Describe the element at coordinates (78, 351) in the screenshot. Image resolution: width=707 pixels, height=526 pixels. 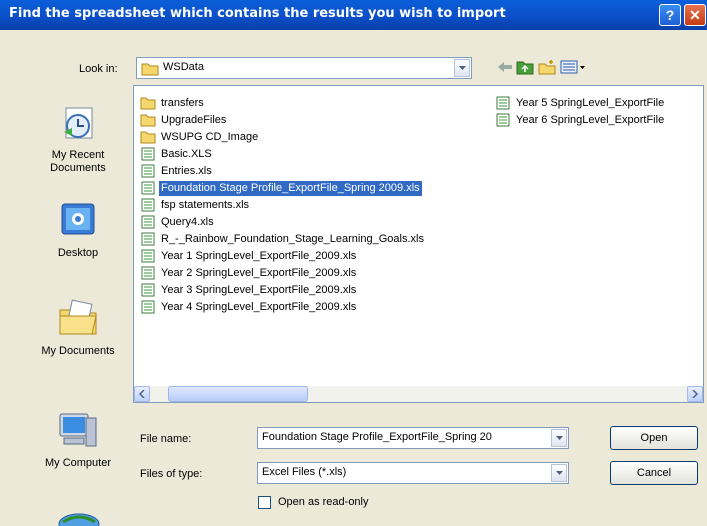
I see `places-label: My Documents` at that location.